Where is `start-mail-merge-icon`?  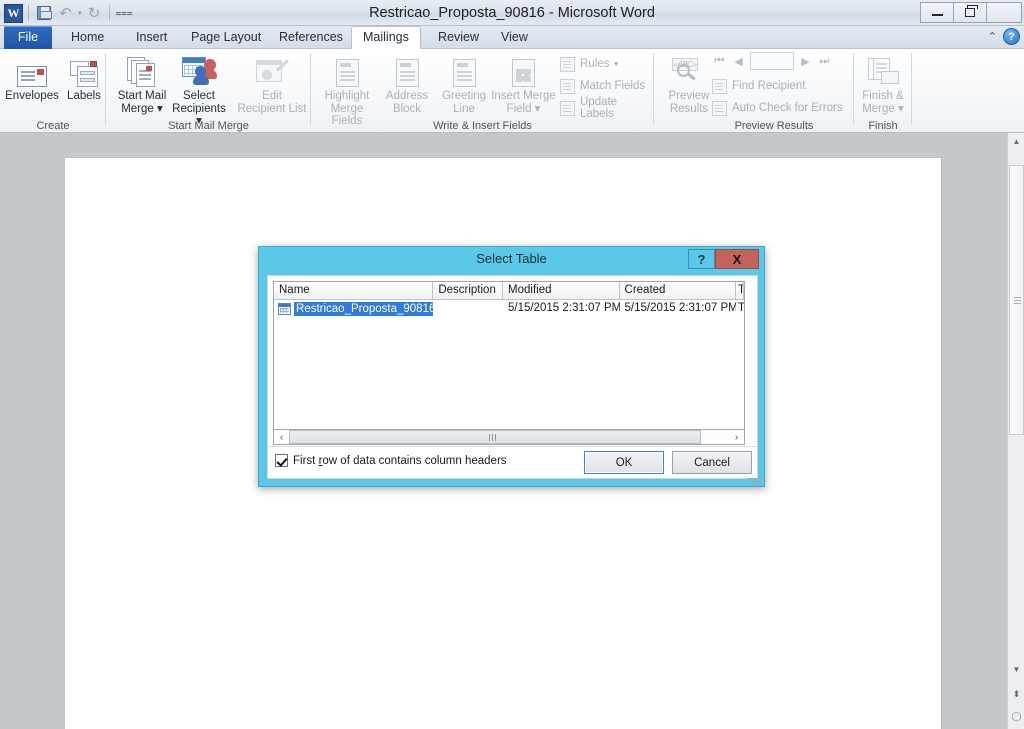 start-mail-merge-icon is located at coordinates (142, 70).